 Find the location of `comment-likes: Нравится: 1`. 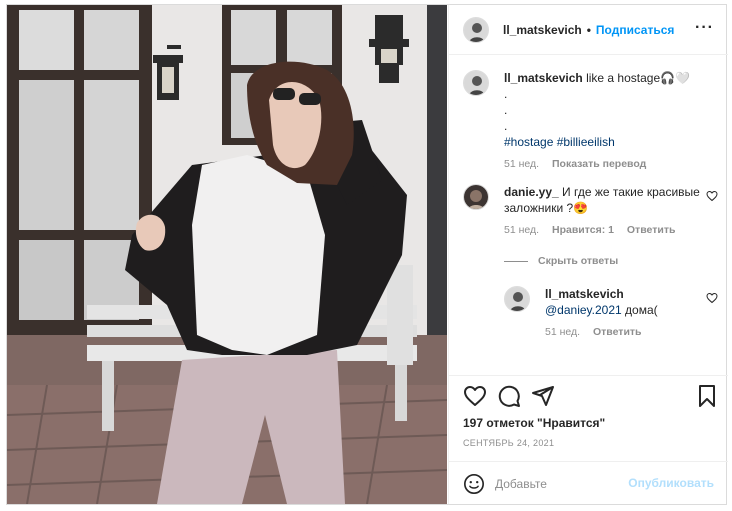

comment-likes: Нравится: 1 is located at coordinates (583, 230).